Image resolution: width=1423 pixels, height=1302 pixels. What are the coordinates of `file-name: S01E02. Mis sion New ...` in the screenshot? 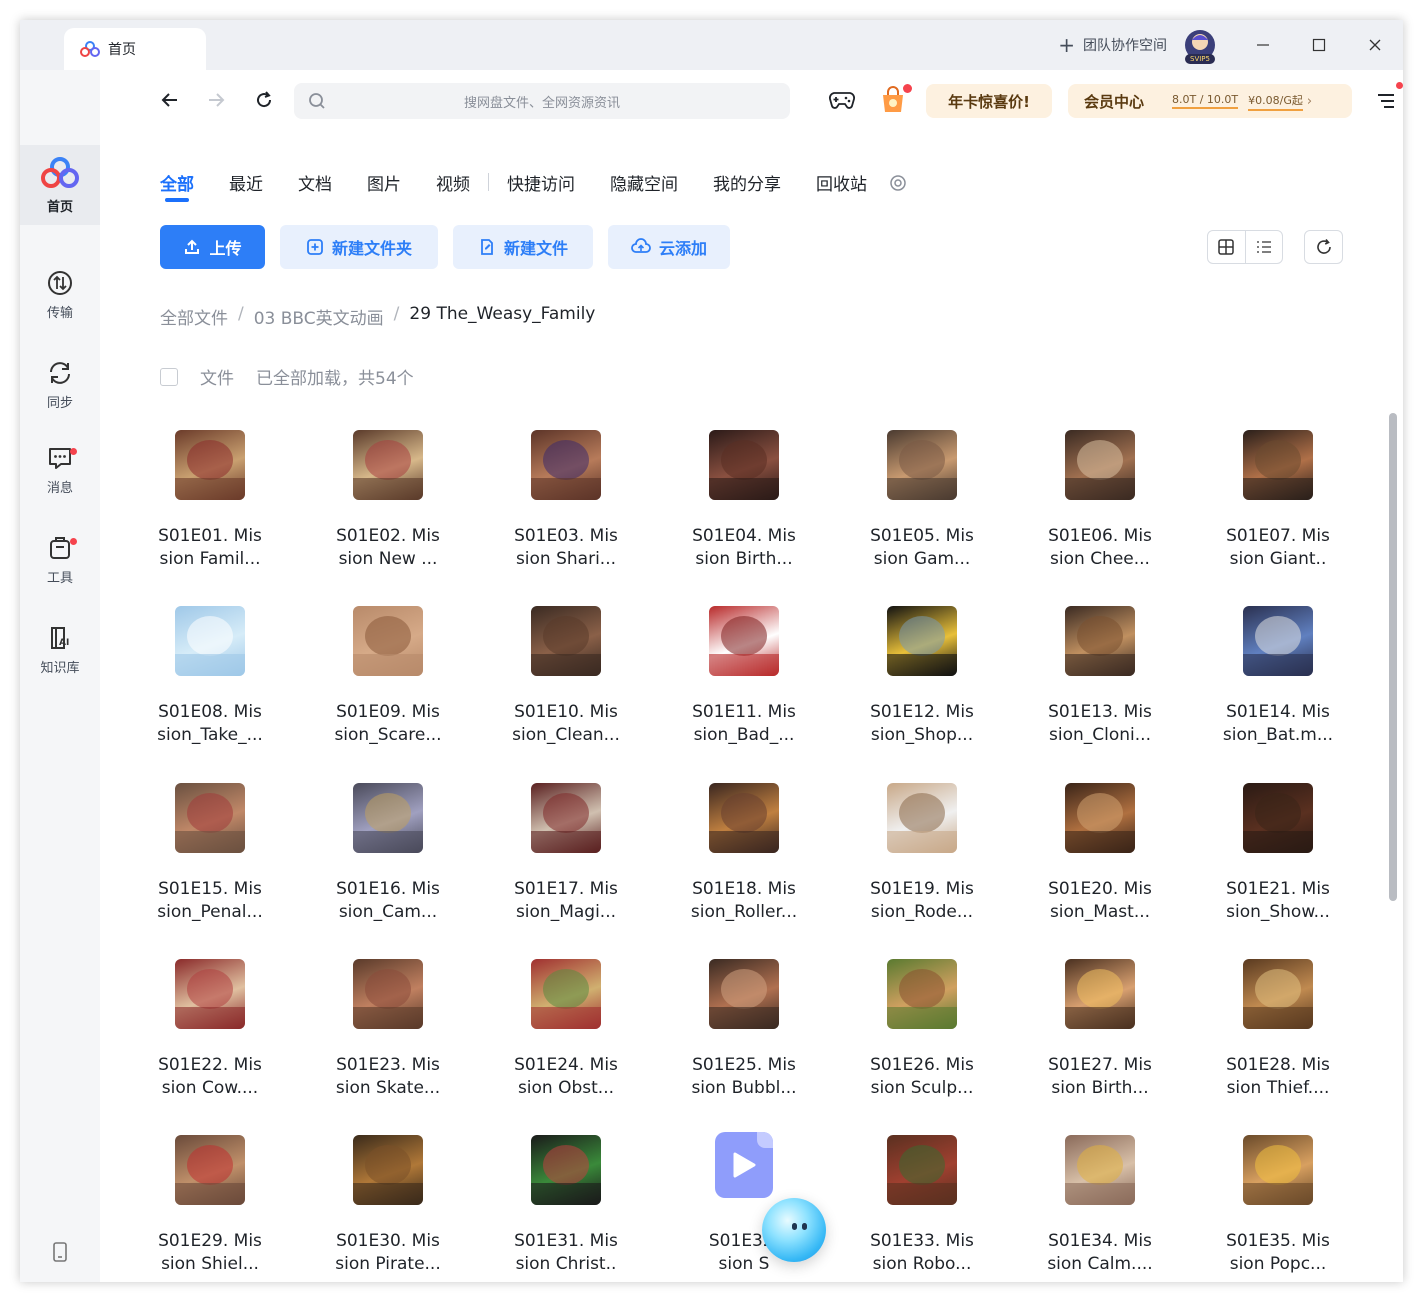 It's located at (388, 548).